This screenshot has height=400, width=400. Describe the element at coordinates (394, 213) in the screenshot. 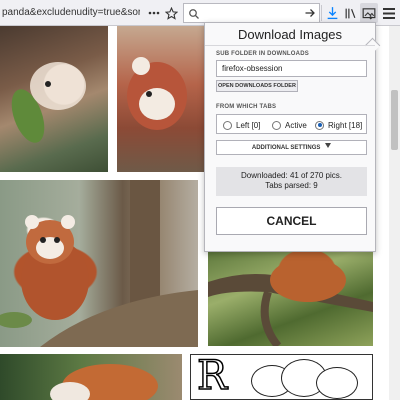

I see `page-scrollbar` at that location.